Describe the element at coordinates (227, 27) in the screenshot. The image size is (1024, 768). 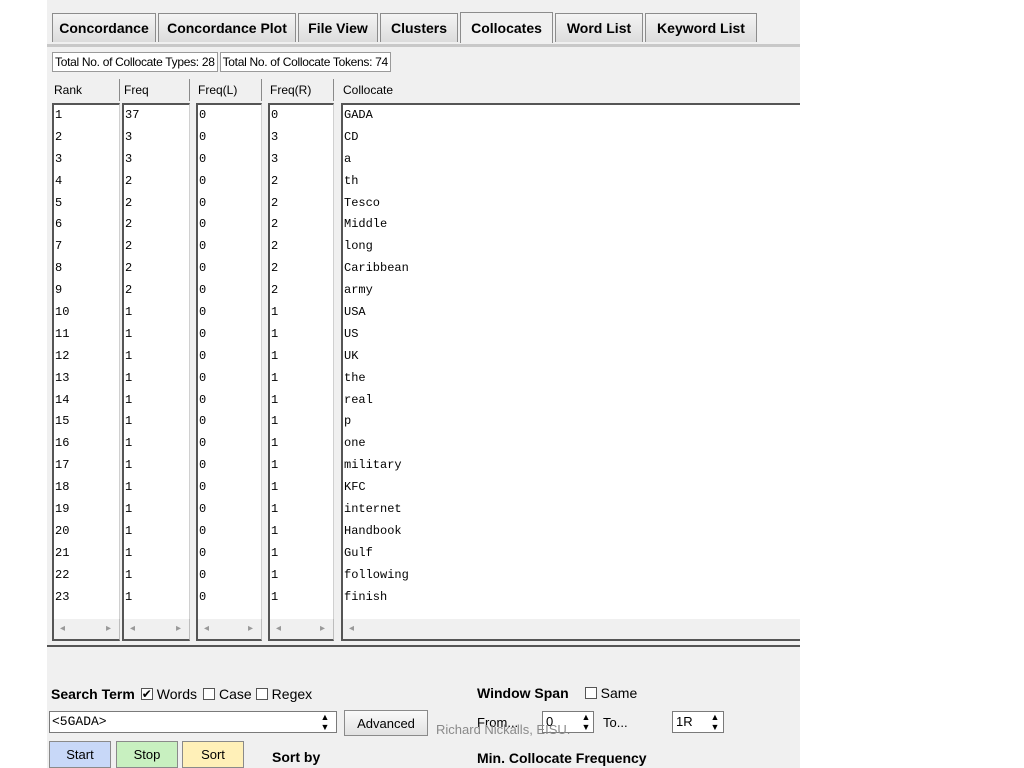
I see `tab-concordance-plot: Concordance Plot` at that location.